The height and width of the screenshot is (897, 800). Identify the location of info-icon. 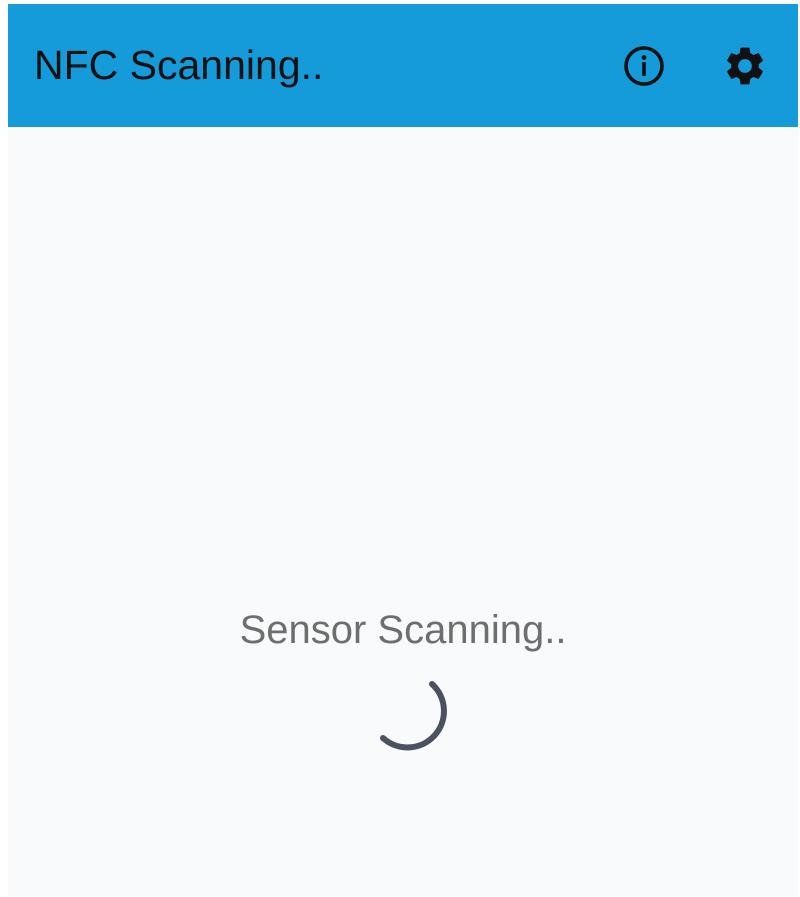
(644, 66).